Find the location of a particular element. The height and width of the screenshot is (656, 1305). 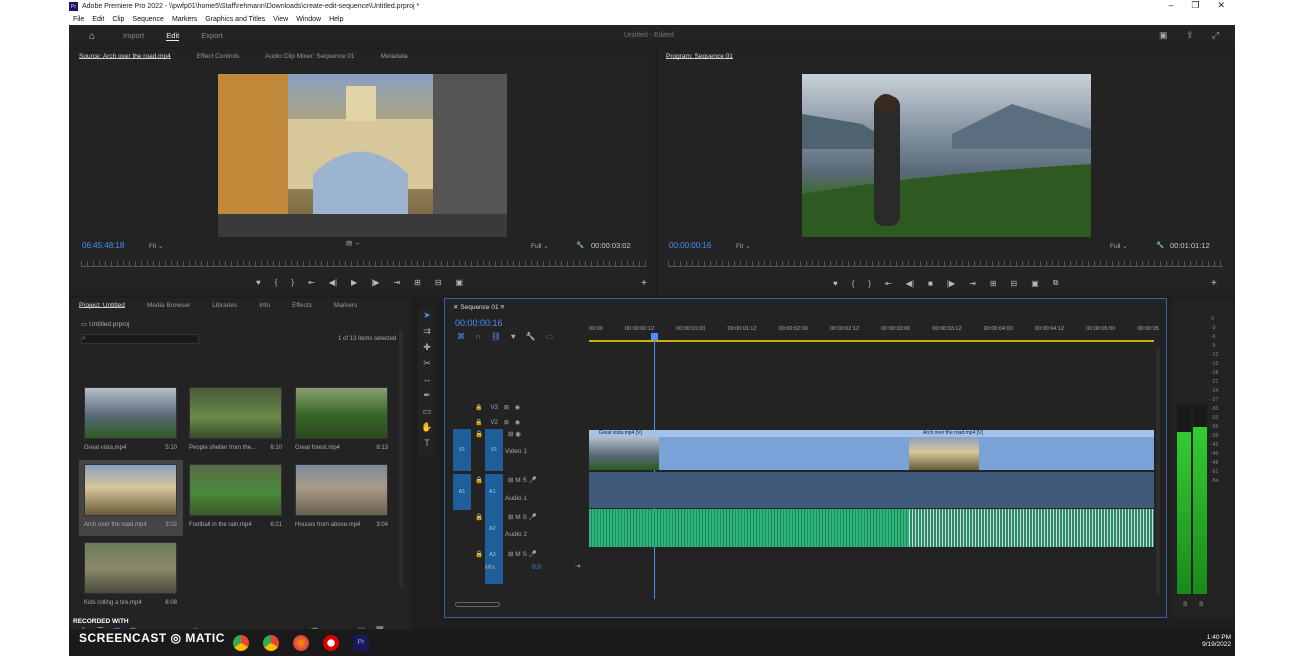

stop-icon: ■ is located at coordinates (930, 283).